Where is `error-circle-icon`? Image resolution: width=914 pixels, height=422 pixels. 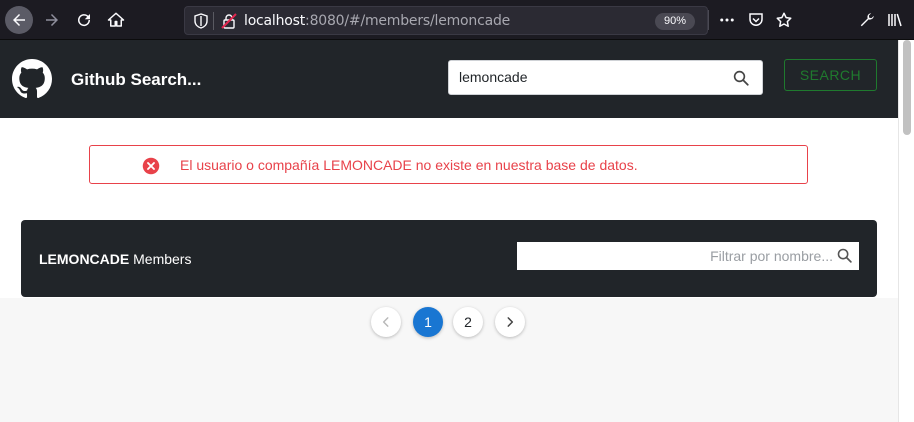
error-circle-icon is located at coordinates (151, 166).